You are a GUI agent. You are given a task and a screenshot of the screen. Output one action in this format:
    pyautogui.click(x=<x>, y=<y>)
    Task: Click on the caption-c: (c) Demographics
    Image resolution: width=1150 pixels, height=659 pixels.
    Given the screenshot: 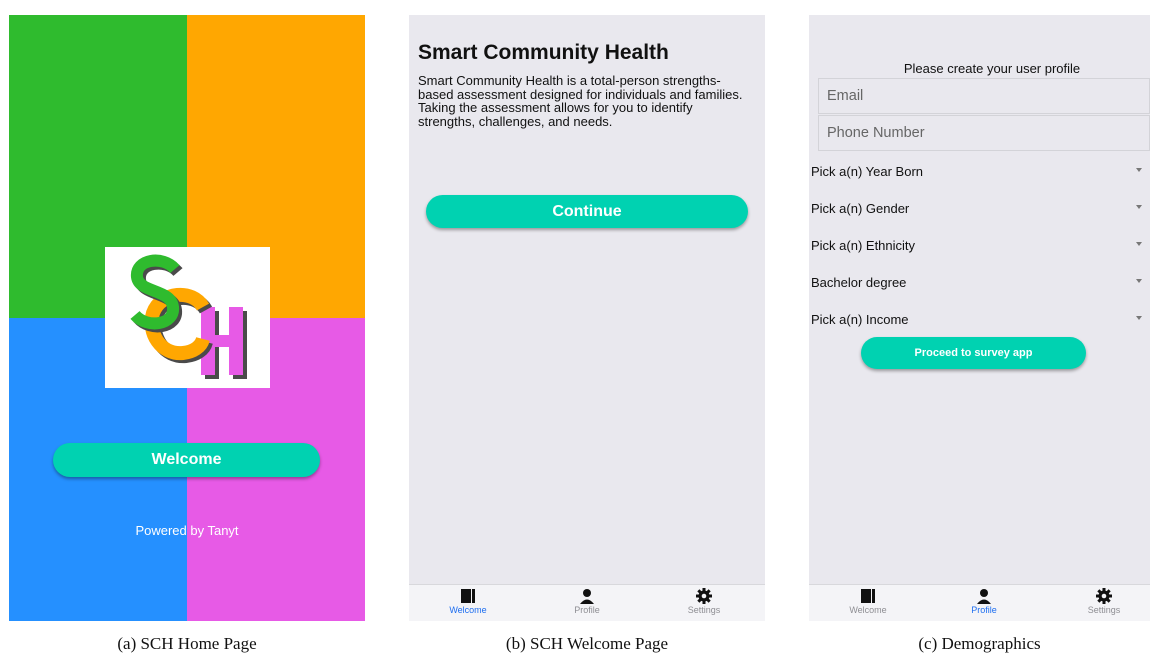 What is the action you would take?
    pyautogui.click(x=979, y=643)
    